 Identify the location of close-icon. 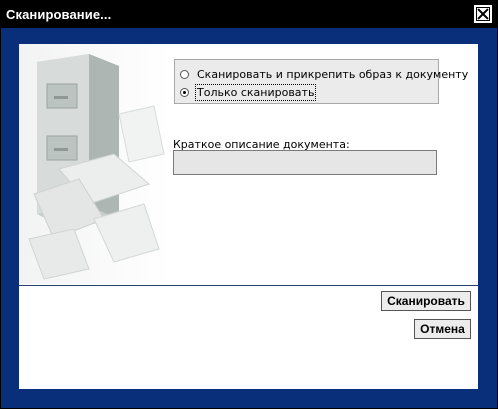
(483, 14).